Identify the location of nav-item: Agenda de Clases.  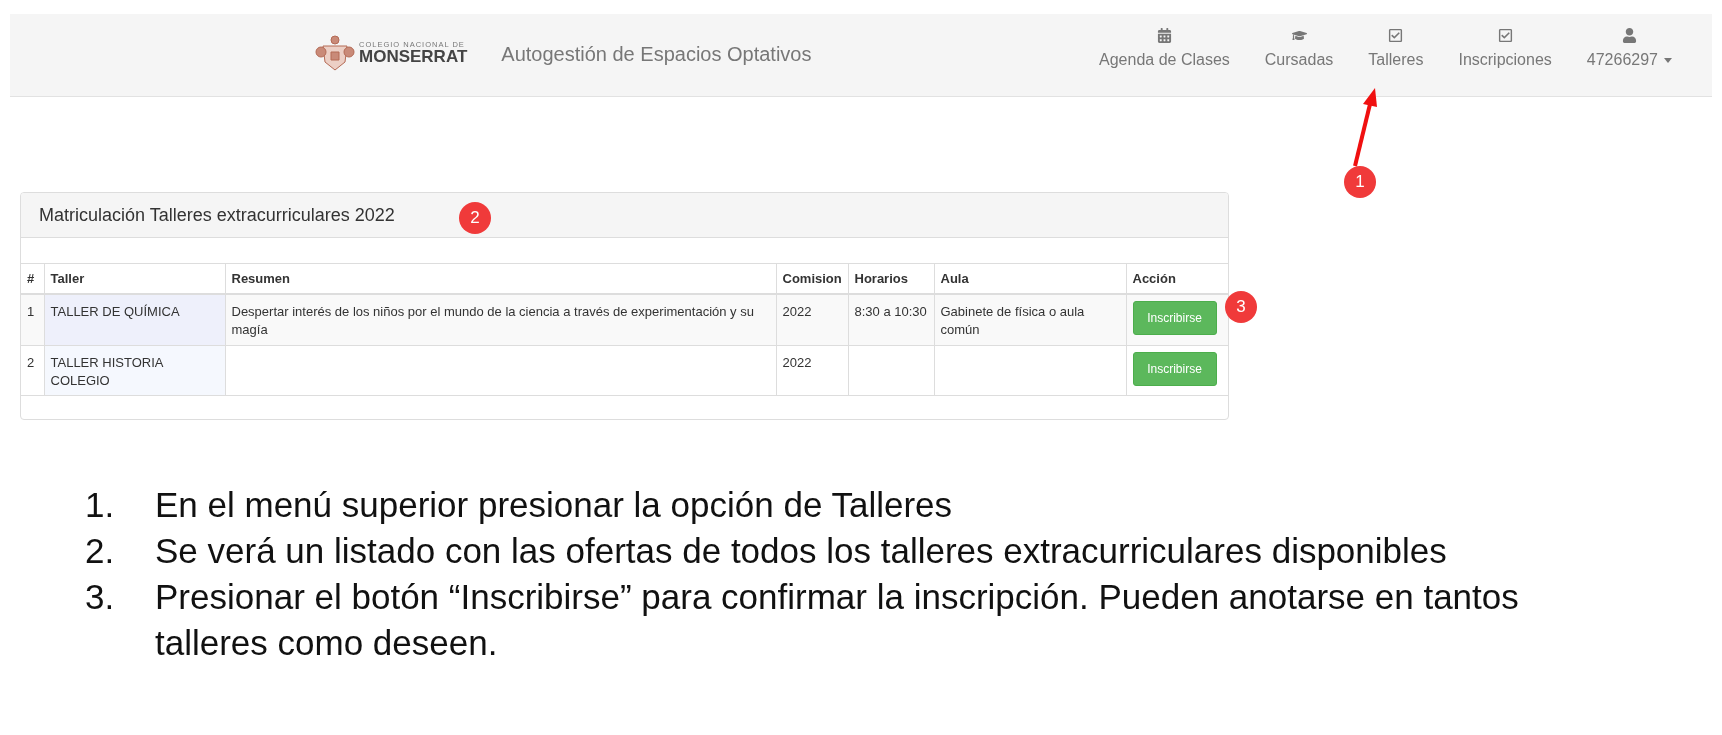
(1164, 50).